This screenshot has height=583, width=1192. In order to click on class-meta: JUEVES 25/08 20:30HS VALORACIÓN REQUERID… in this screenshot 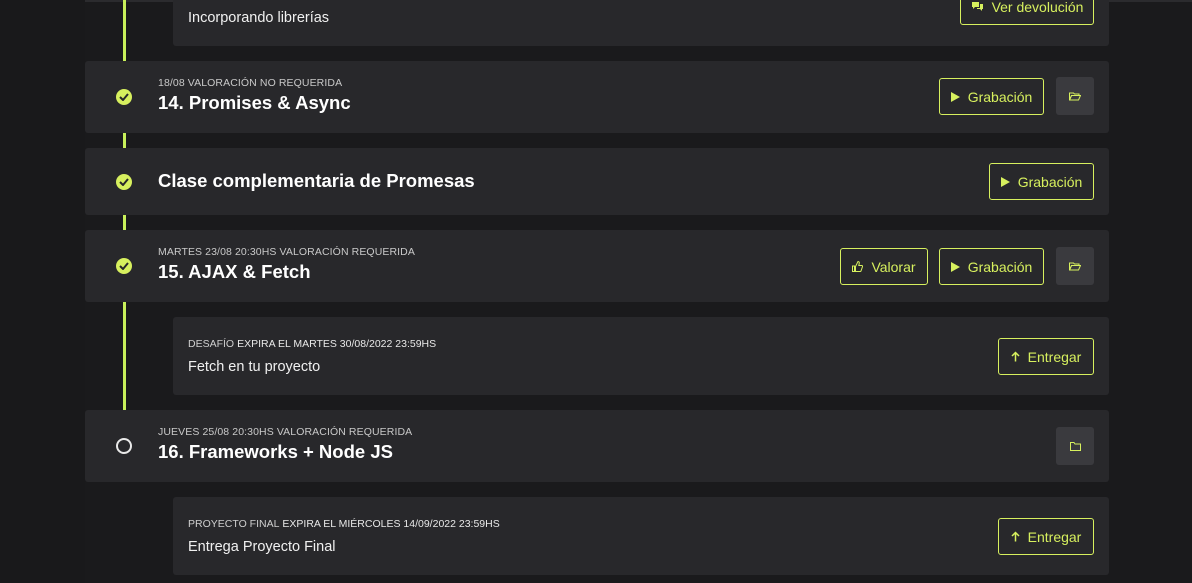, I will do `click(285, 432)`.